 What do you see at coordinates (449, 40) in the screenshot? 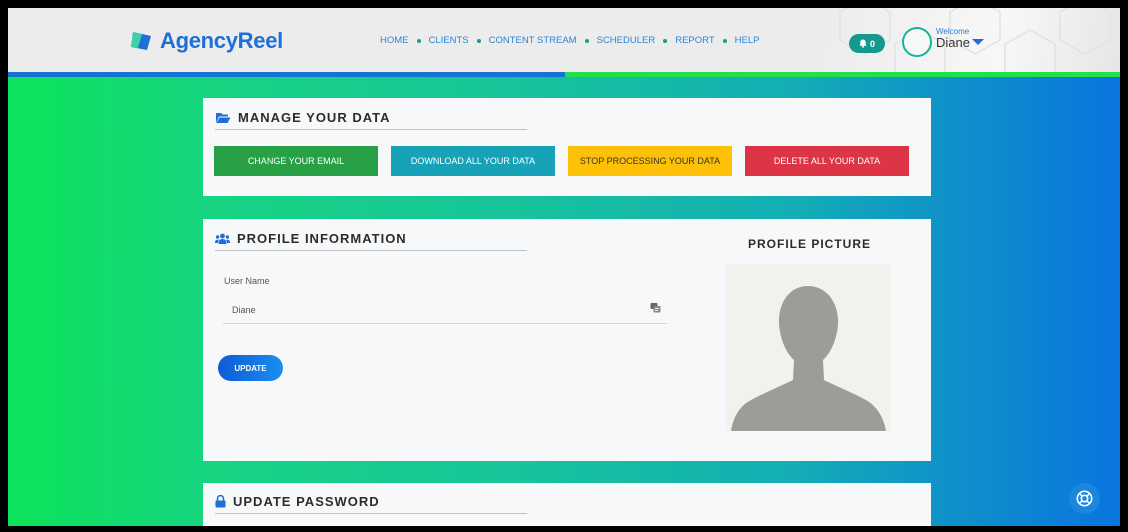
I see `nav-clients: CLIENTS` at bounding box center [449, 40].